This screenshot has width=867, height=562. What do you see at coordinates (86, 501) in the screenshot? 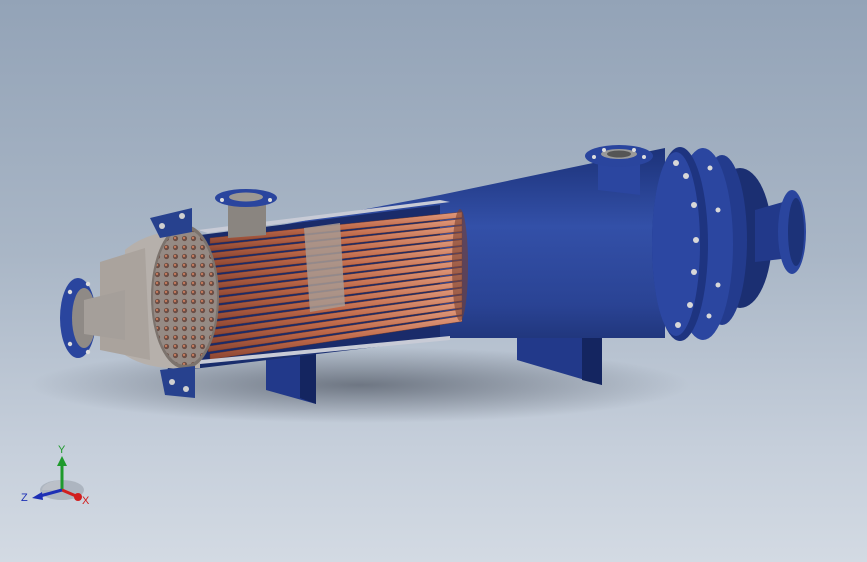
I see `x-axis-label: X` at bounding box center [86, 501].